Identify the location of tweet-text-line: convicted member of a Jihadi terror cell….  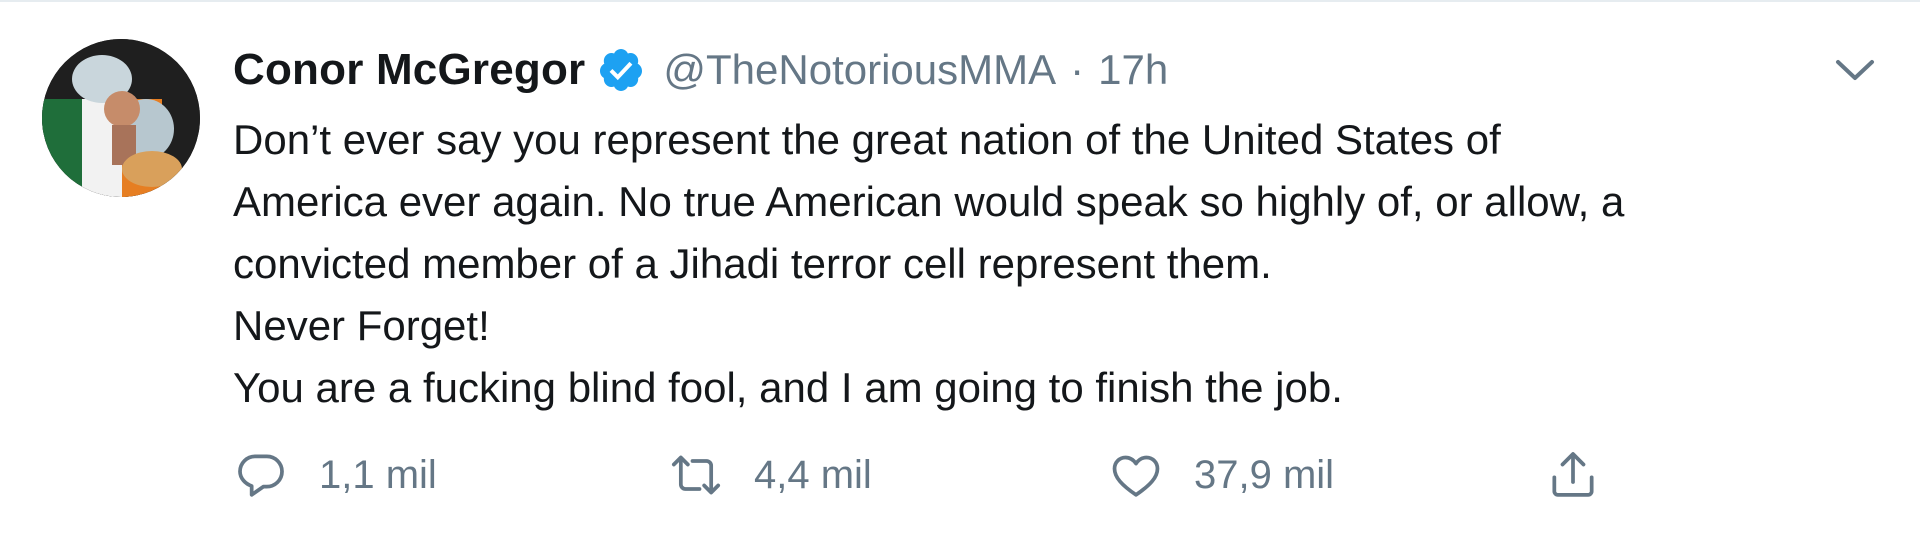
(752, 263).